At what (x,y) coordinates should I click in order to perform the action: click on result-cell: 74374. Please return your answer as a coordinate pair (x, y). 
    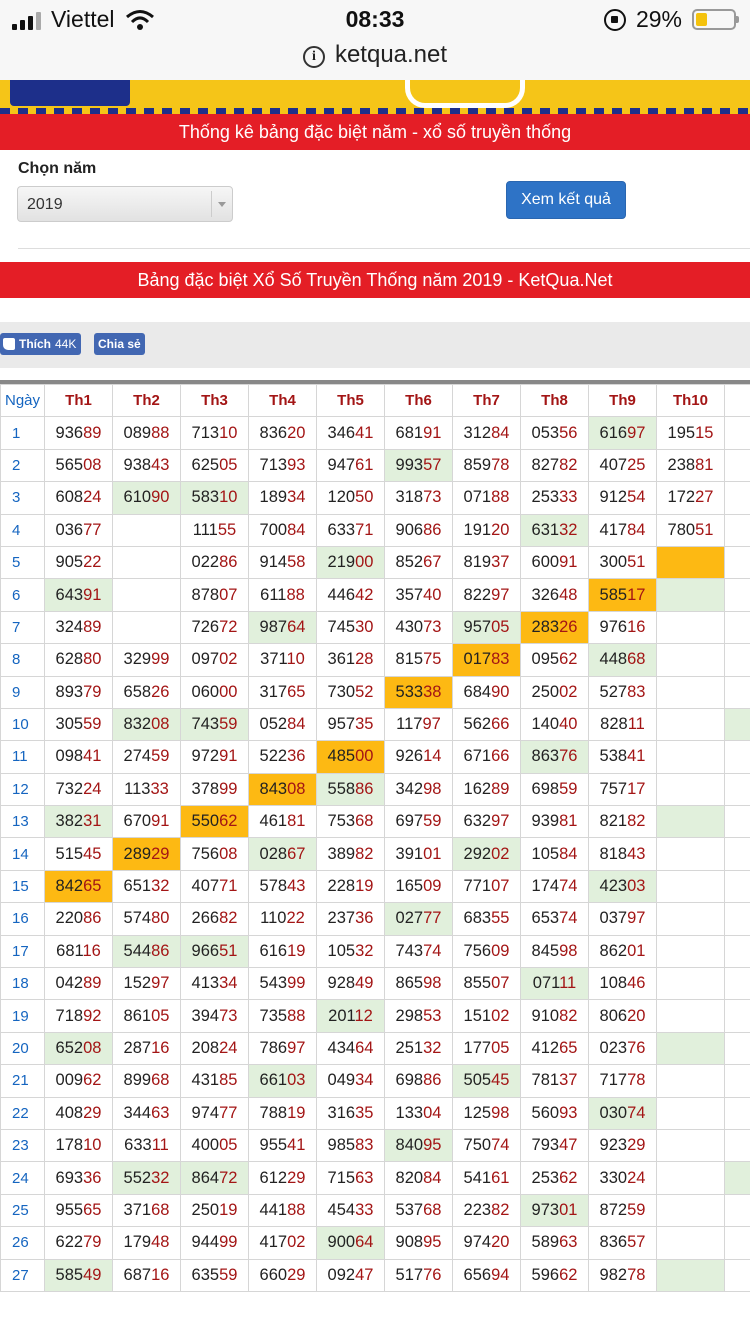
    Looking at the image, I should click on (419, 951).